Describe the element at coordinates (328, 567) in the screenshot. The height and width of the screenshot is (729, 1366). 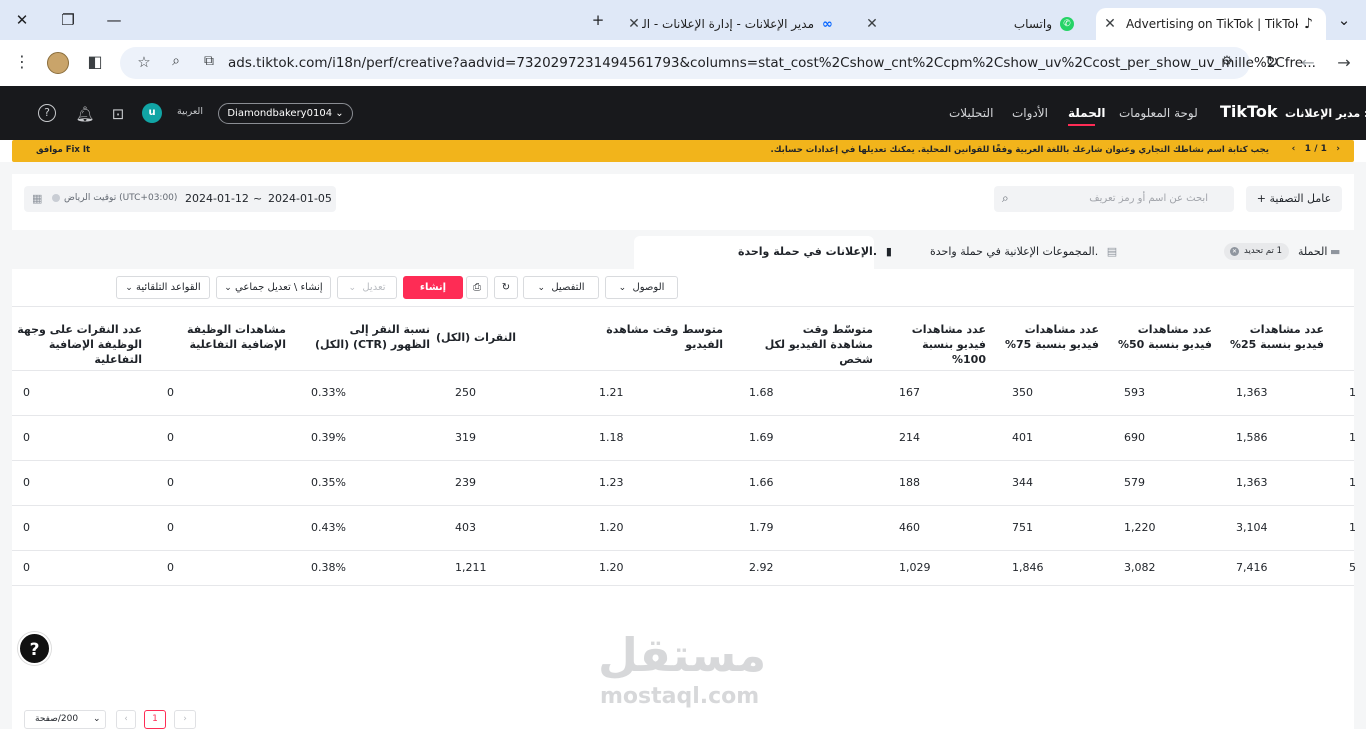
I see `table-cell: 0.38%` at that location.